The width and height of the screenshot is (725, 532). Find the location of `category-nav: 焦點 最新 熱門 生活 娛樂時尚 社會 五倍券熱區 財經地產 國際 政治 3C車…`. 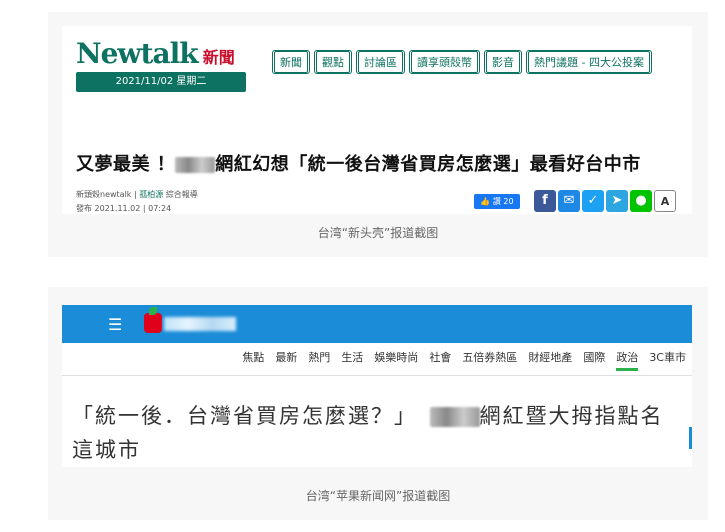

category-nav: 焦點 最新 熱門 生活 娛樂時尚 社會 五倍券熱區 財經地產 國際 政治 3C車… is located at coordinates (464, 360).